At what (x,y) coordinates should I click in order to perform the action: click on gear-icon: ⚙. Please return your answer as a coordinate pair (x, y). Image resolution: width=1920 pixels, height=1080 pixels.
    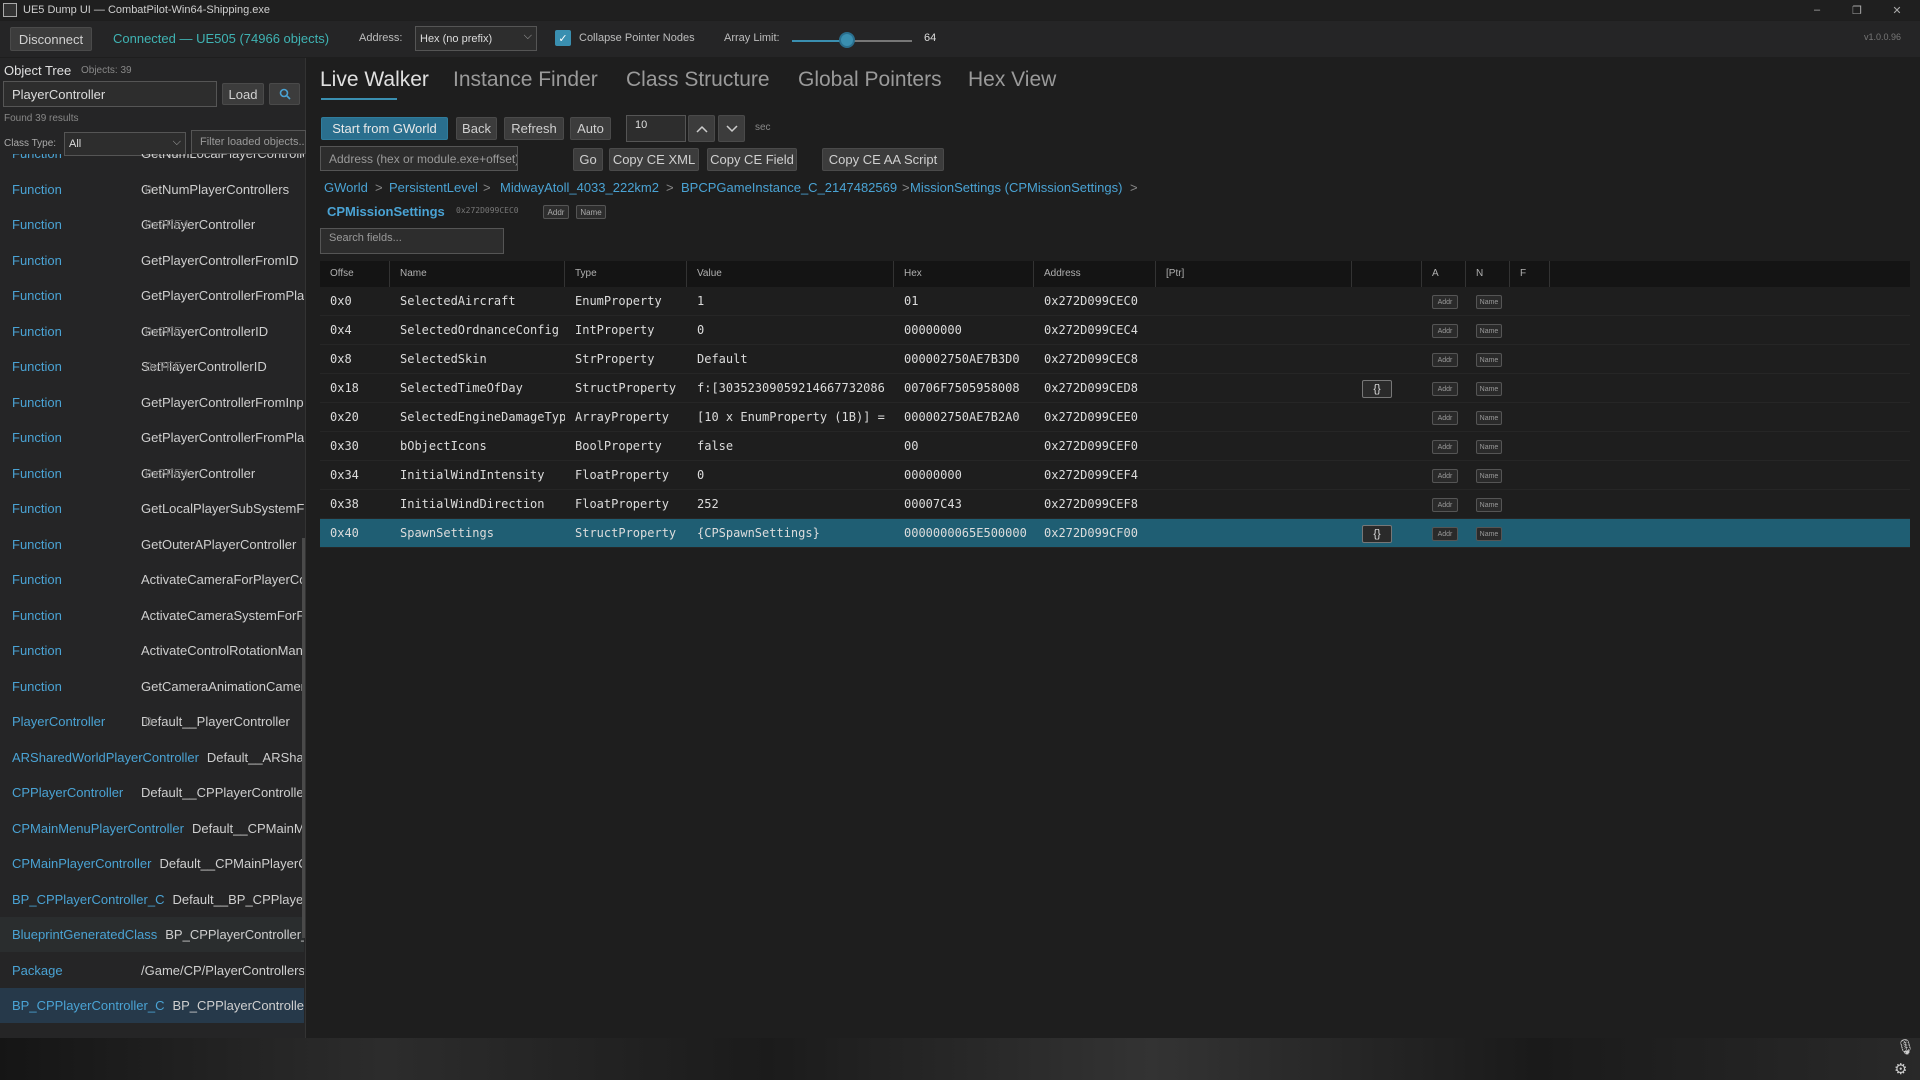
    Looking at the image, I should click on (1900, 1069).